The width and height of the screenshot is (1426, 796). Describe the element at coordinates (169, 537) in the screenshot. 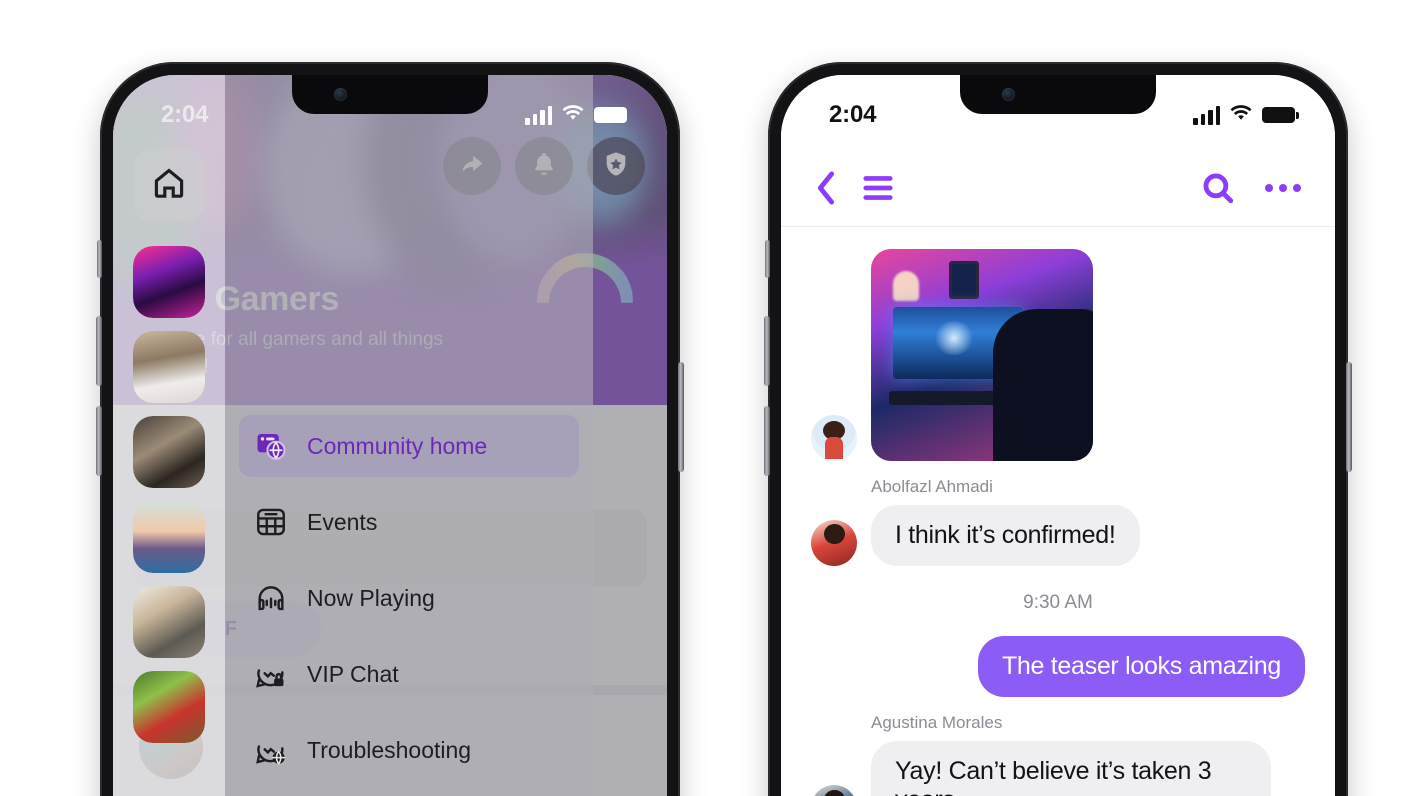

I see `community-thumb-sunset` at that location.